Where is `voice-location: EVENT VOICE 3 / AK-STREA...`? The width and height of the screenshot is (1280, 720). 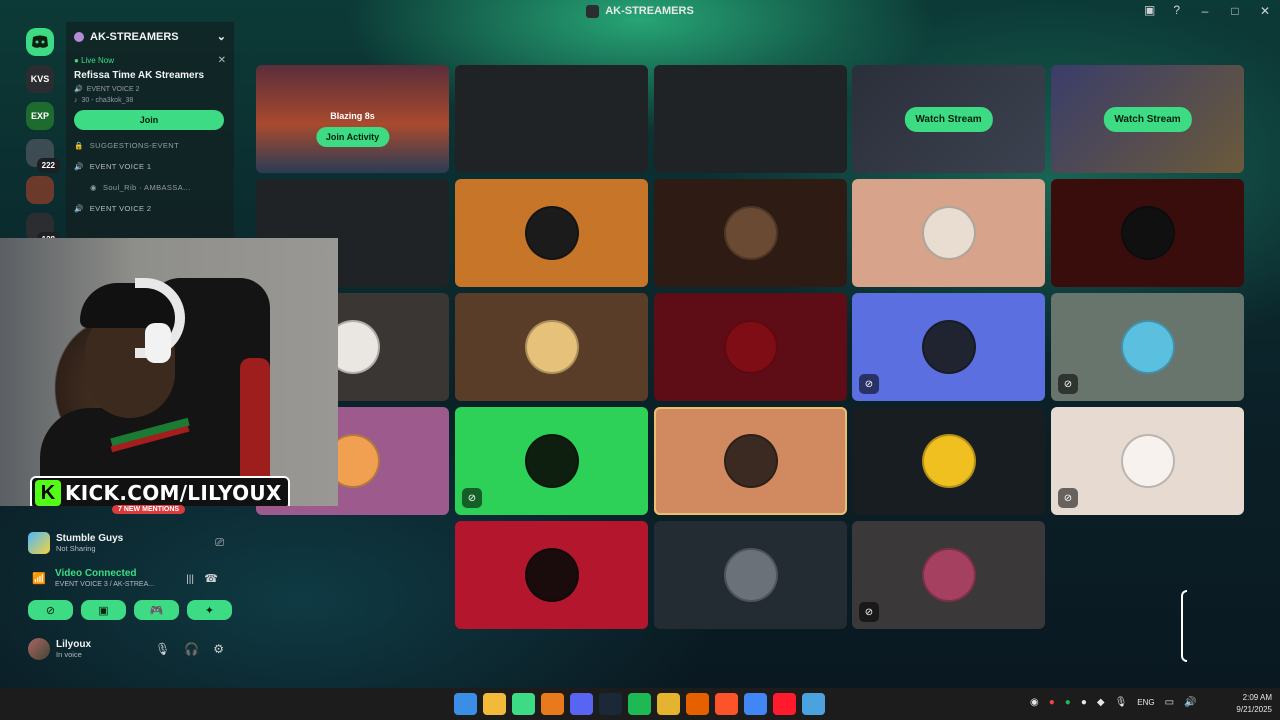
voice-location: EVENT VOICE 3 / AK-STREA... is located at coordinates (139, 584).